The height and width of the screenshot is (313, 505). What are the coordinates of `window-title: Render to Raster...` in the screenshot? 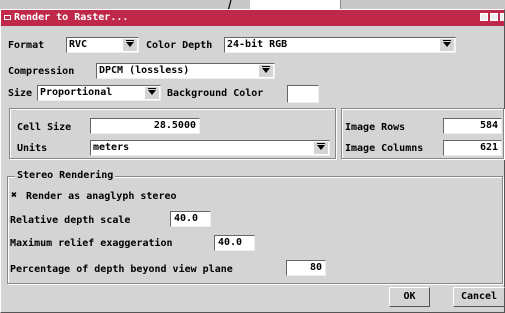 It's located at (71, 17).